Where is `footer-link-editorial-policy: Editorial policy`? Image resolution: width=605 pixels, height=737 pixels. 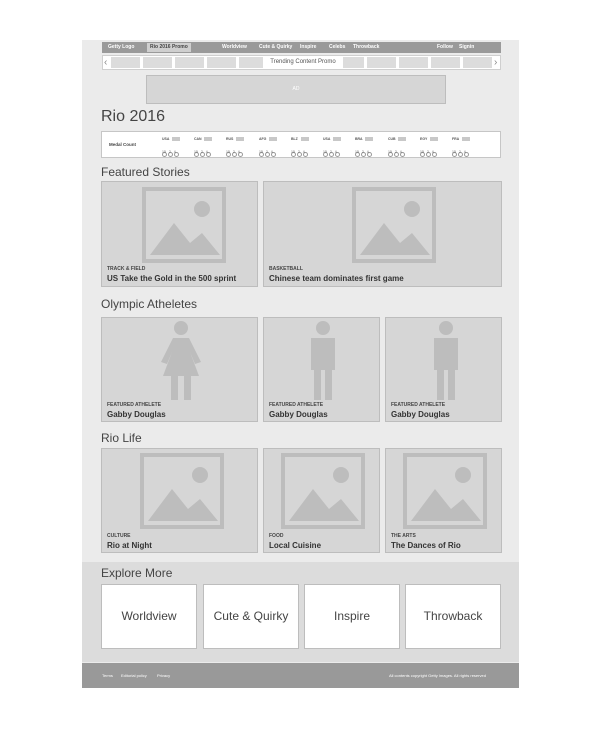
footer-link-editorial-policy: Editorial policy is located at coordinates (134, 675).